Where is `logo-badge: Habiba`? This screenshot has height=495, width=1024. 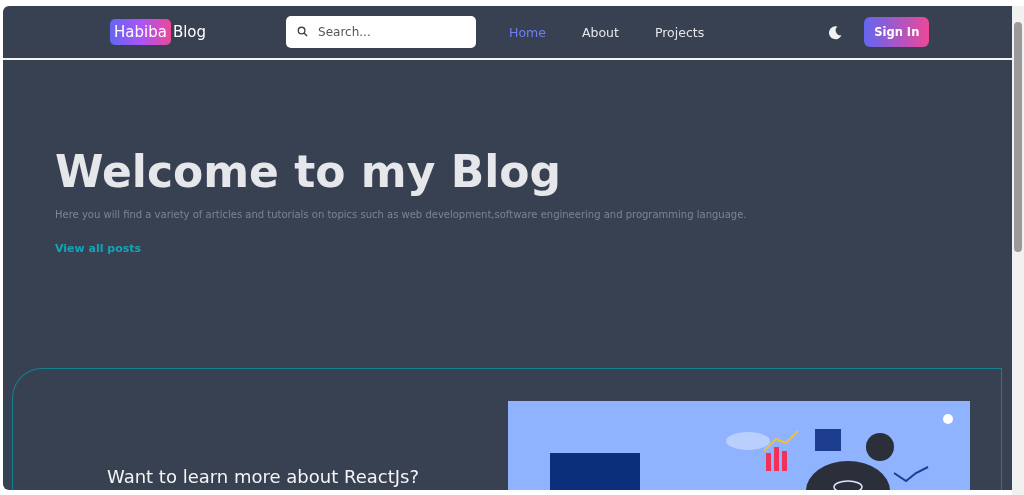
logo-badge: Habiba is located at coordinates (140, 32).